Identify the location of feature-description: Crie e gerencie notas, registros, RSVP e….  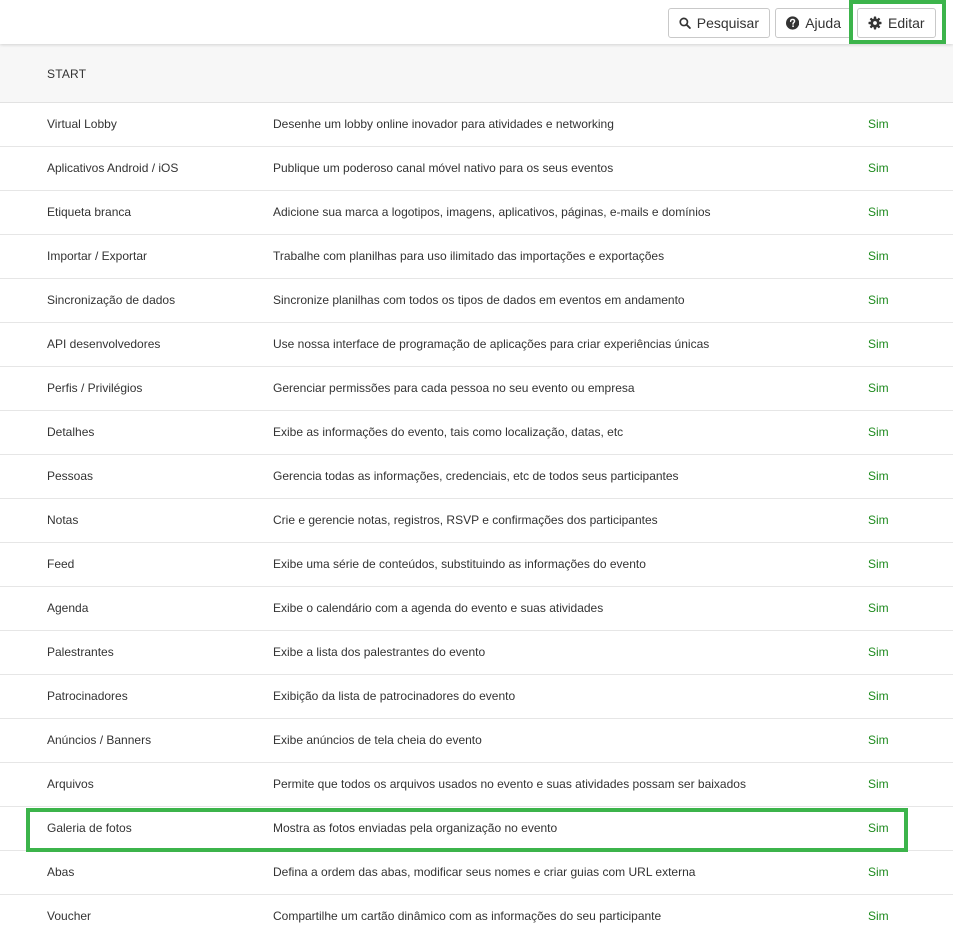
(465, 520).